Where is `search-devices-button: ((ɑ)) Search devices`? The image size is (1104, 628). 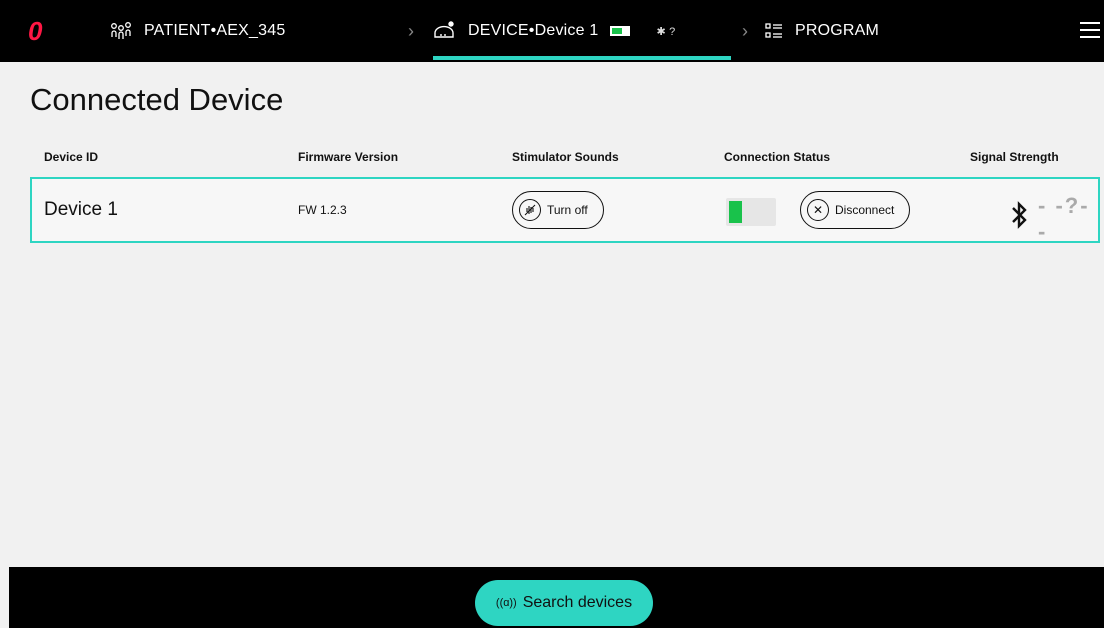 search-devices-button: ((ɑ)) Search devices is located at coordinates (564, 603).